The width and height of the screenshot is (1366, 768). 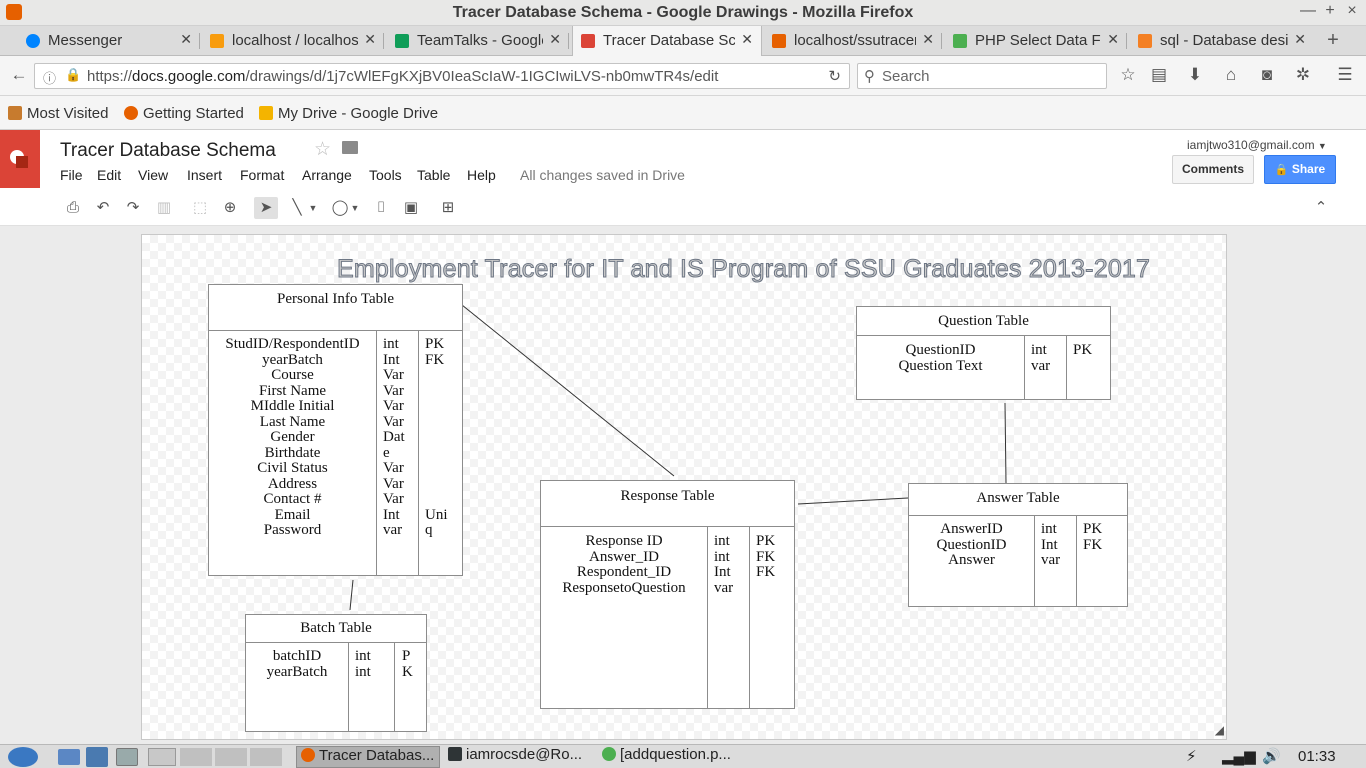 I want to click on table-name: Question Table, so click(x=983, y=321).